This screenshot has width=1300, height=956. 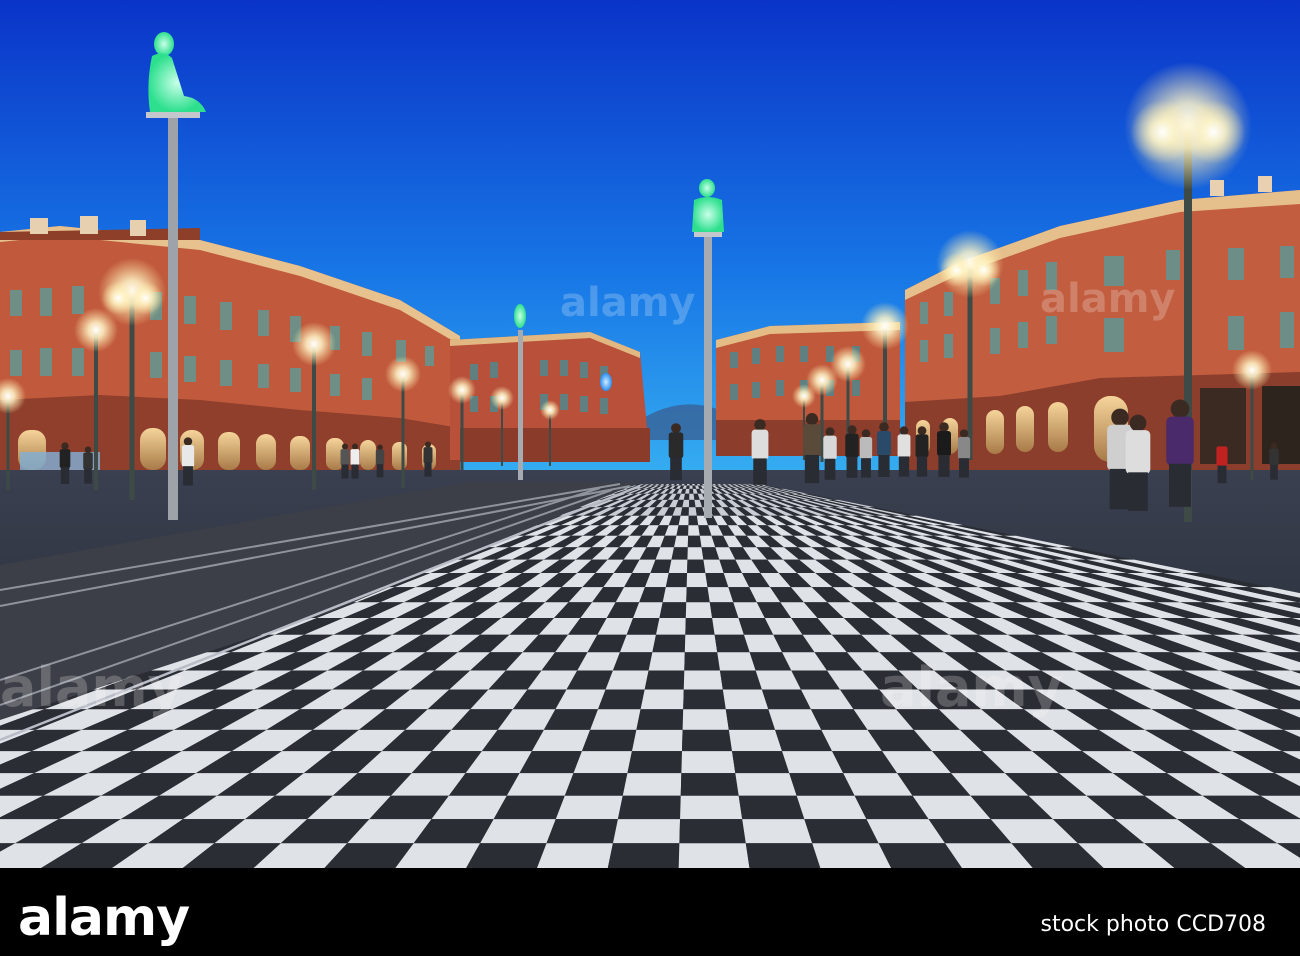 What do you see at coordinates (104, 918) in the screenshot?
I see `alamy-logo: alamy` at bounding box center [104, 918].